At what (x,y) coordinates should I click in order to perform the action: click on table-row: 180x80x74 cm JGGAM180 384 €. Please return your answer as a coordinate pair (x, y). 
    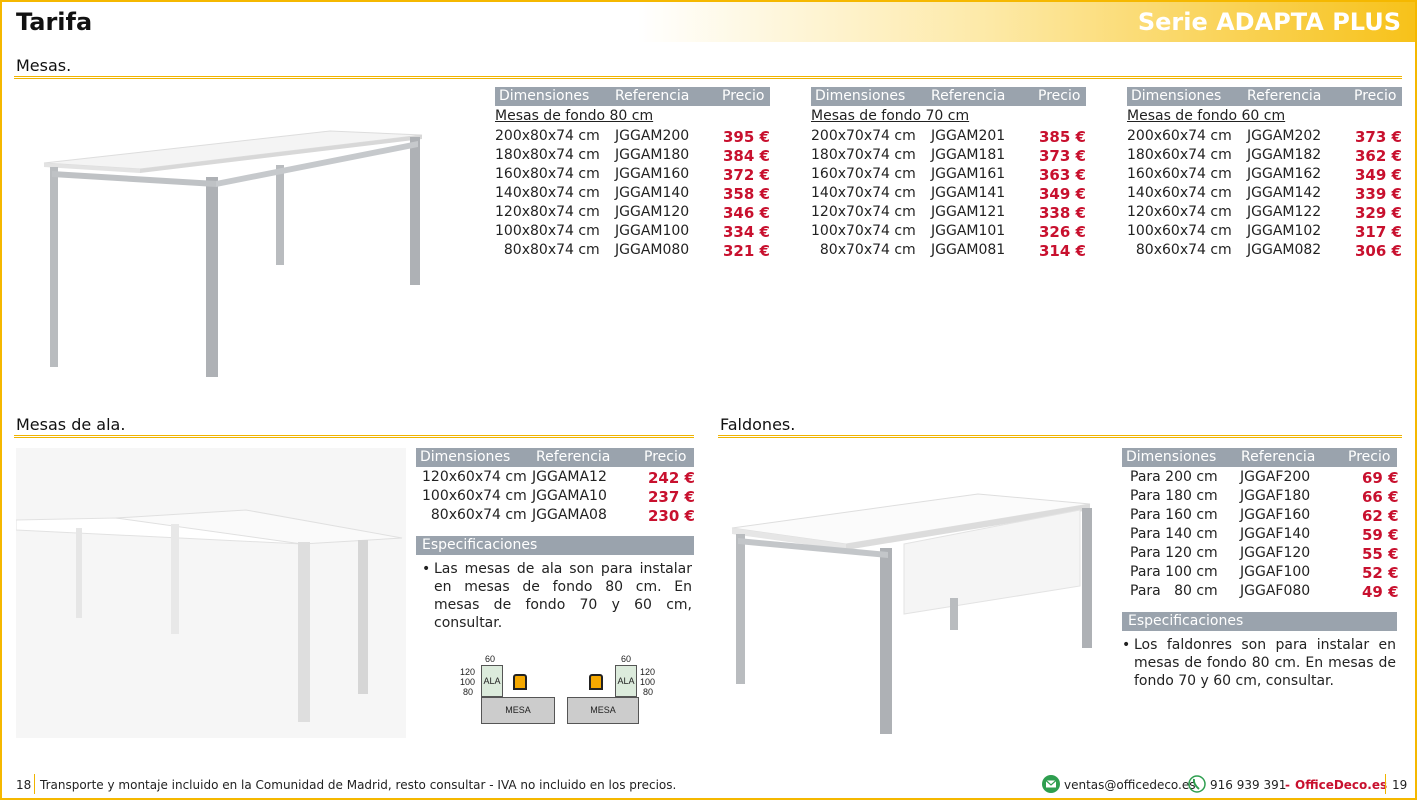
    Looking at the image, I should click on (632, 156).